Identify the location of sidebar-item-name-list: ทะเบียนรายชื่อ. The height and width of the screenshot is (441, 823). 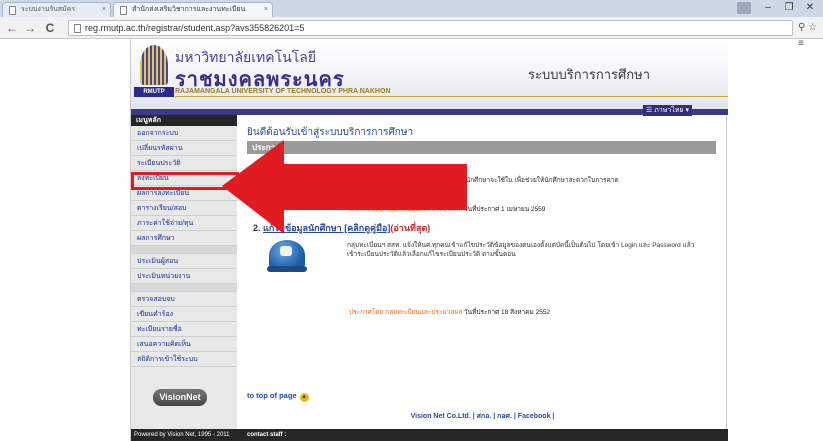
(184, 329).